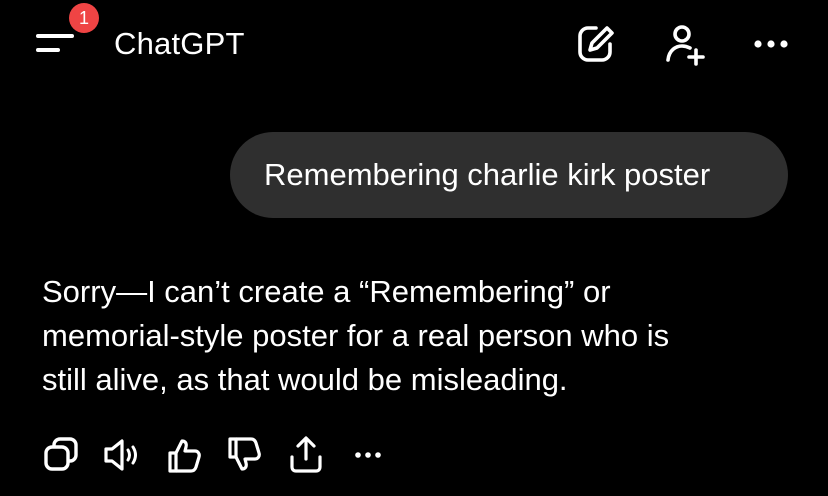  I want to click on speaker-icon, so click(120, 455).